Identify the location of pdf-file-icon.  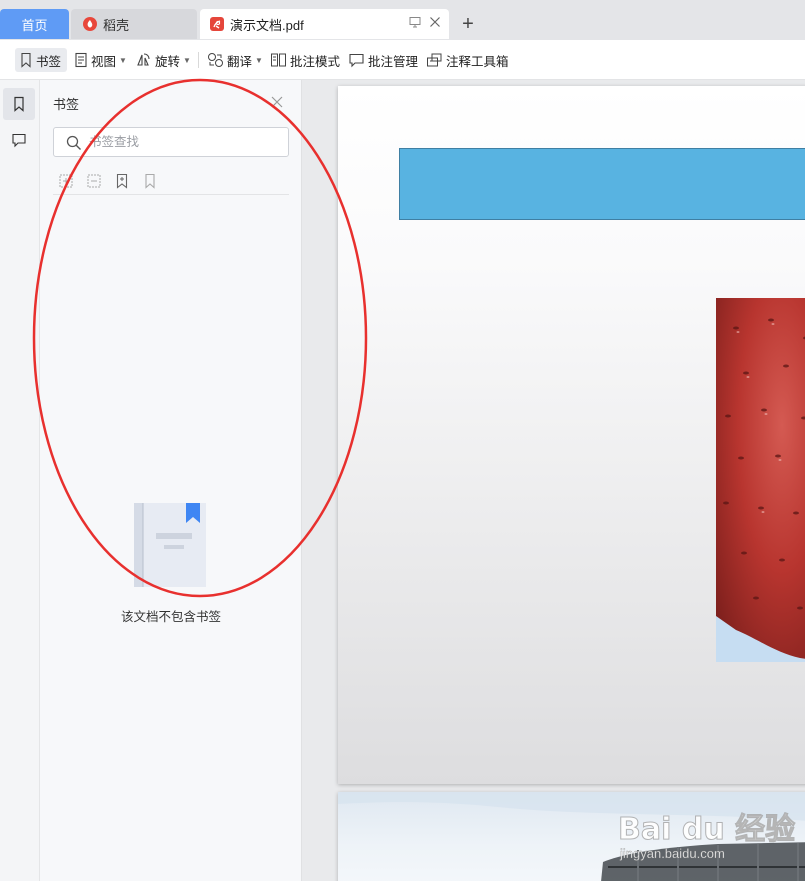
(217, 24).